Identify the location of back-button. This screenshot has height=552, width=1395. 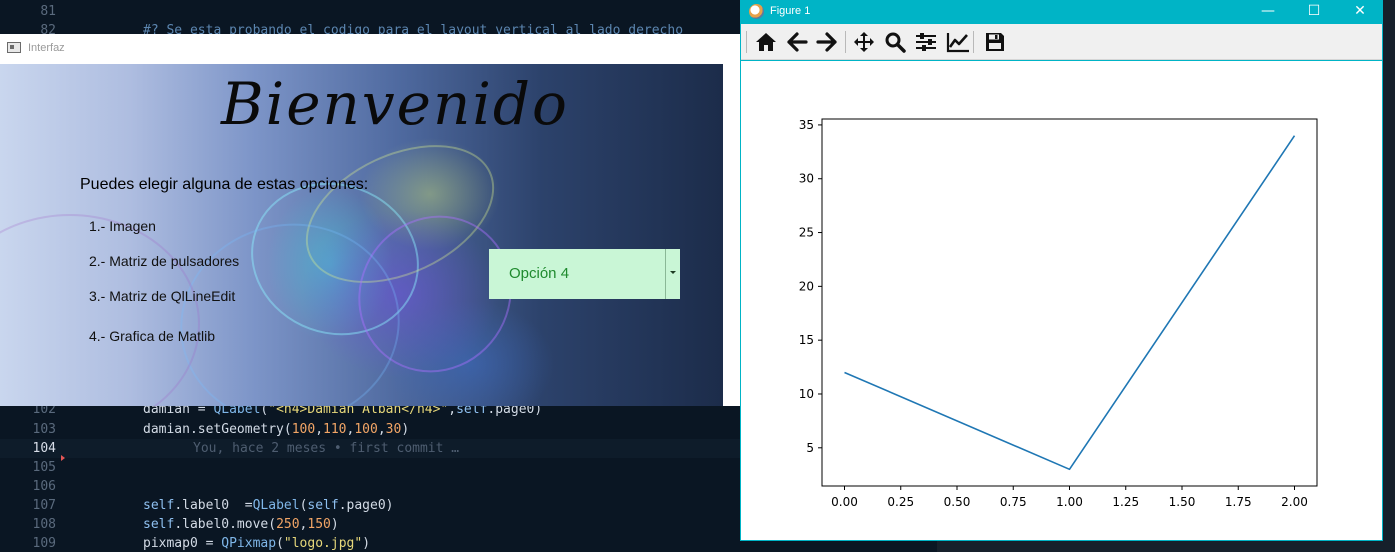
(797, 42).